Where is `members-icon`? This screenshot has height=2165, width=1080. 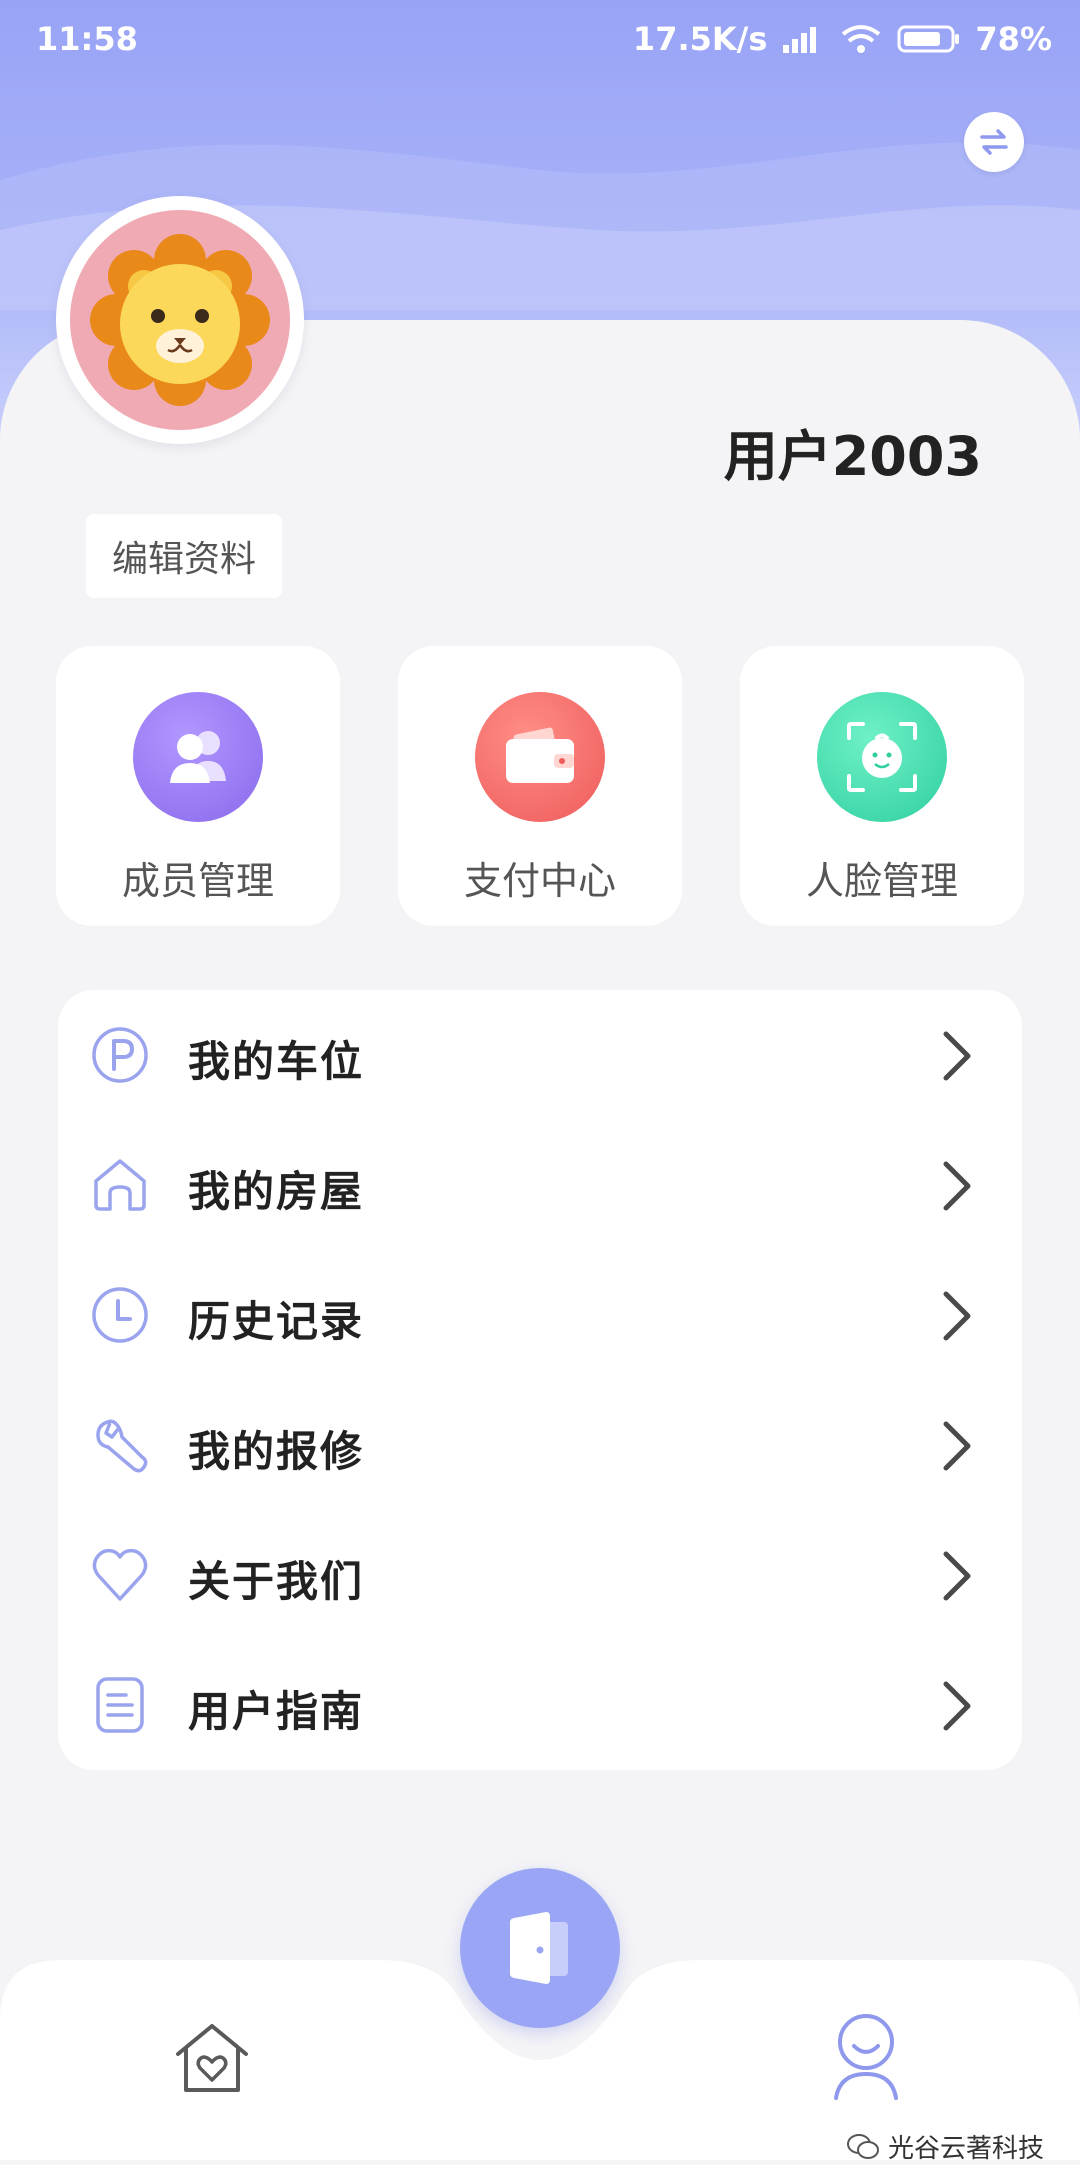
members-icon is located at coordinates (198, 757).